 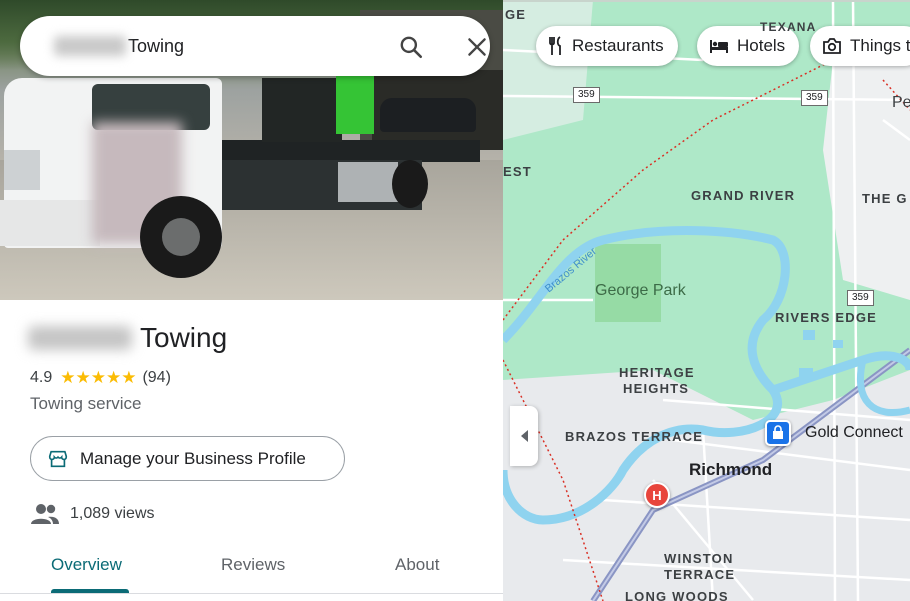 I want to click on tabs-divider, so click(x=251, y=593).